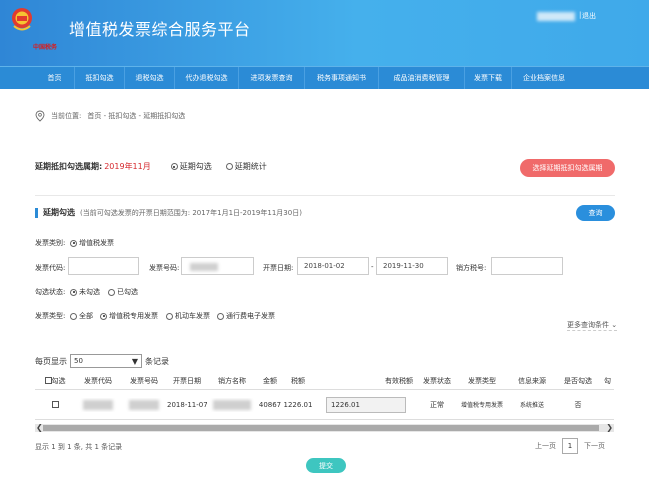 Image resolution: width=649 pixels, height=496 pixels. Describe the element at coordinates (325, 195) in the screenshot. I see `section-divider` at that location.